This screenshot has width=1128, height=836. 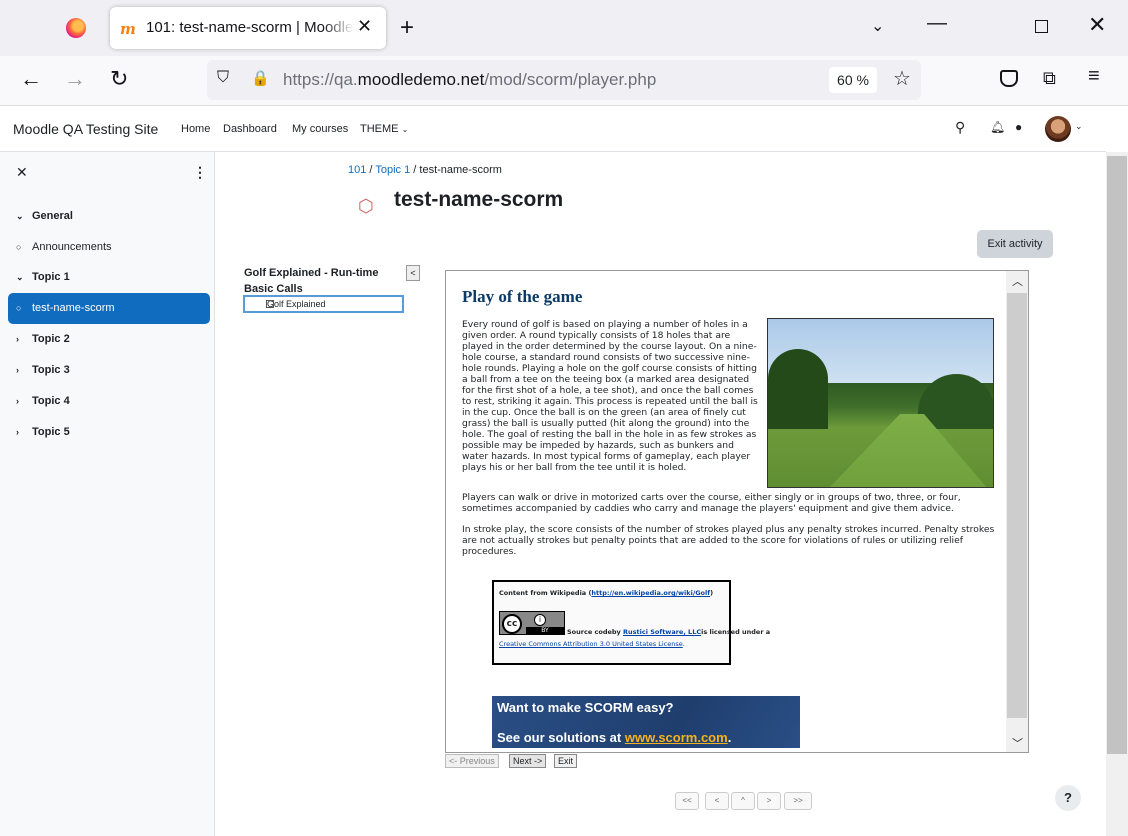 I want to click on license-text: ), so click(x=712, y=593).